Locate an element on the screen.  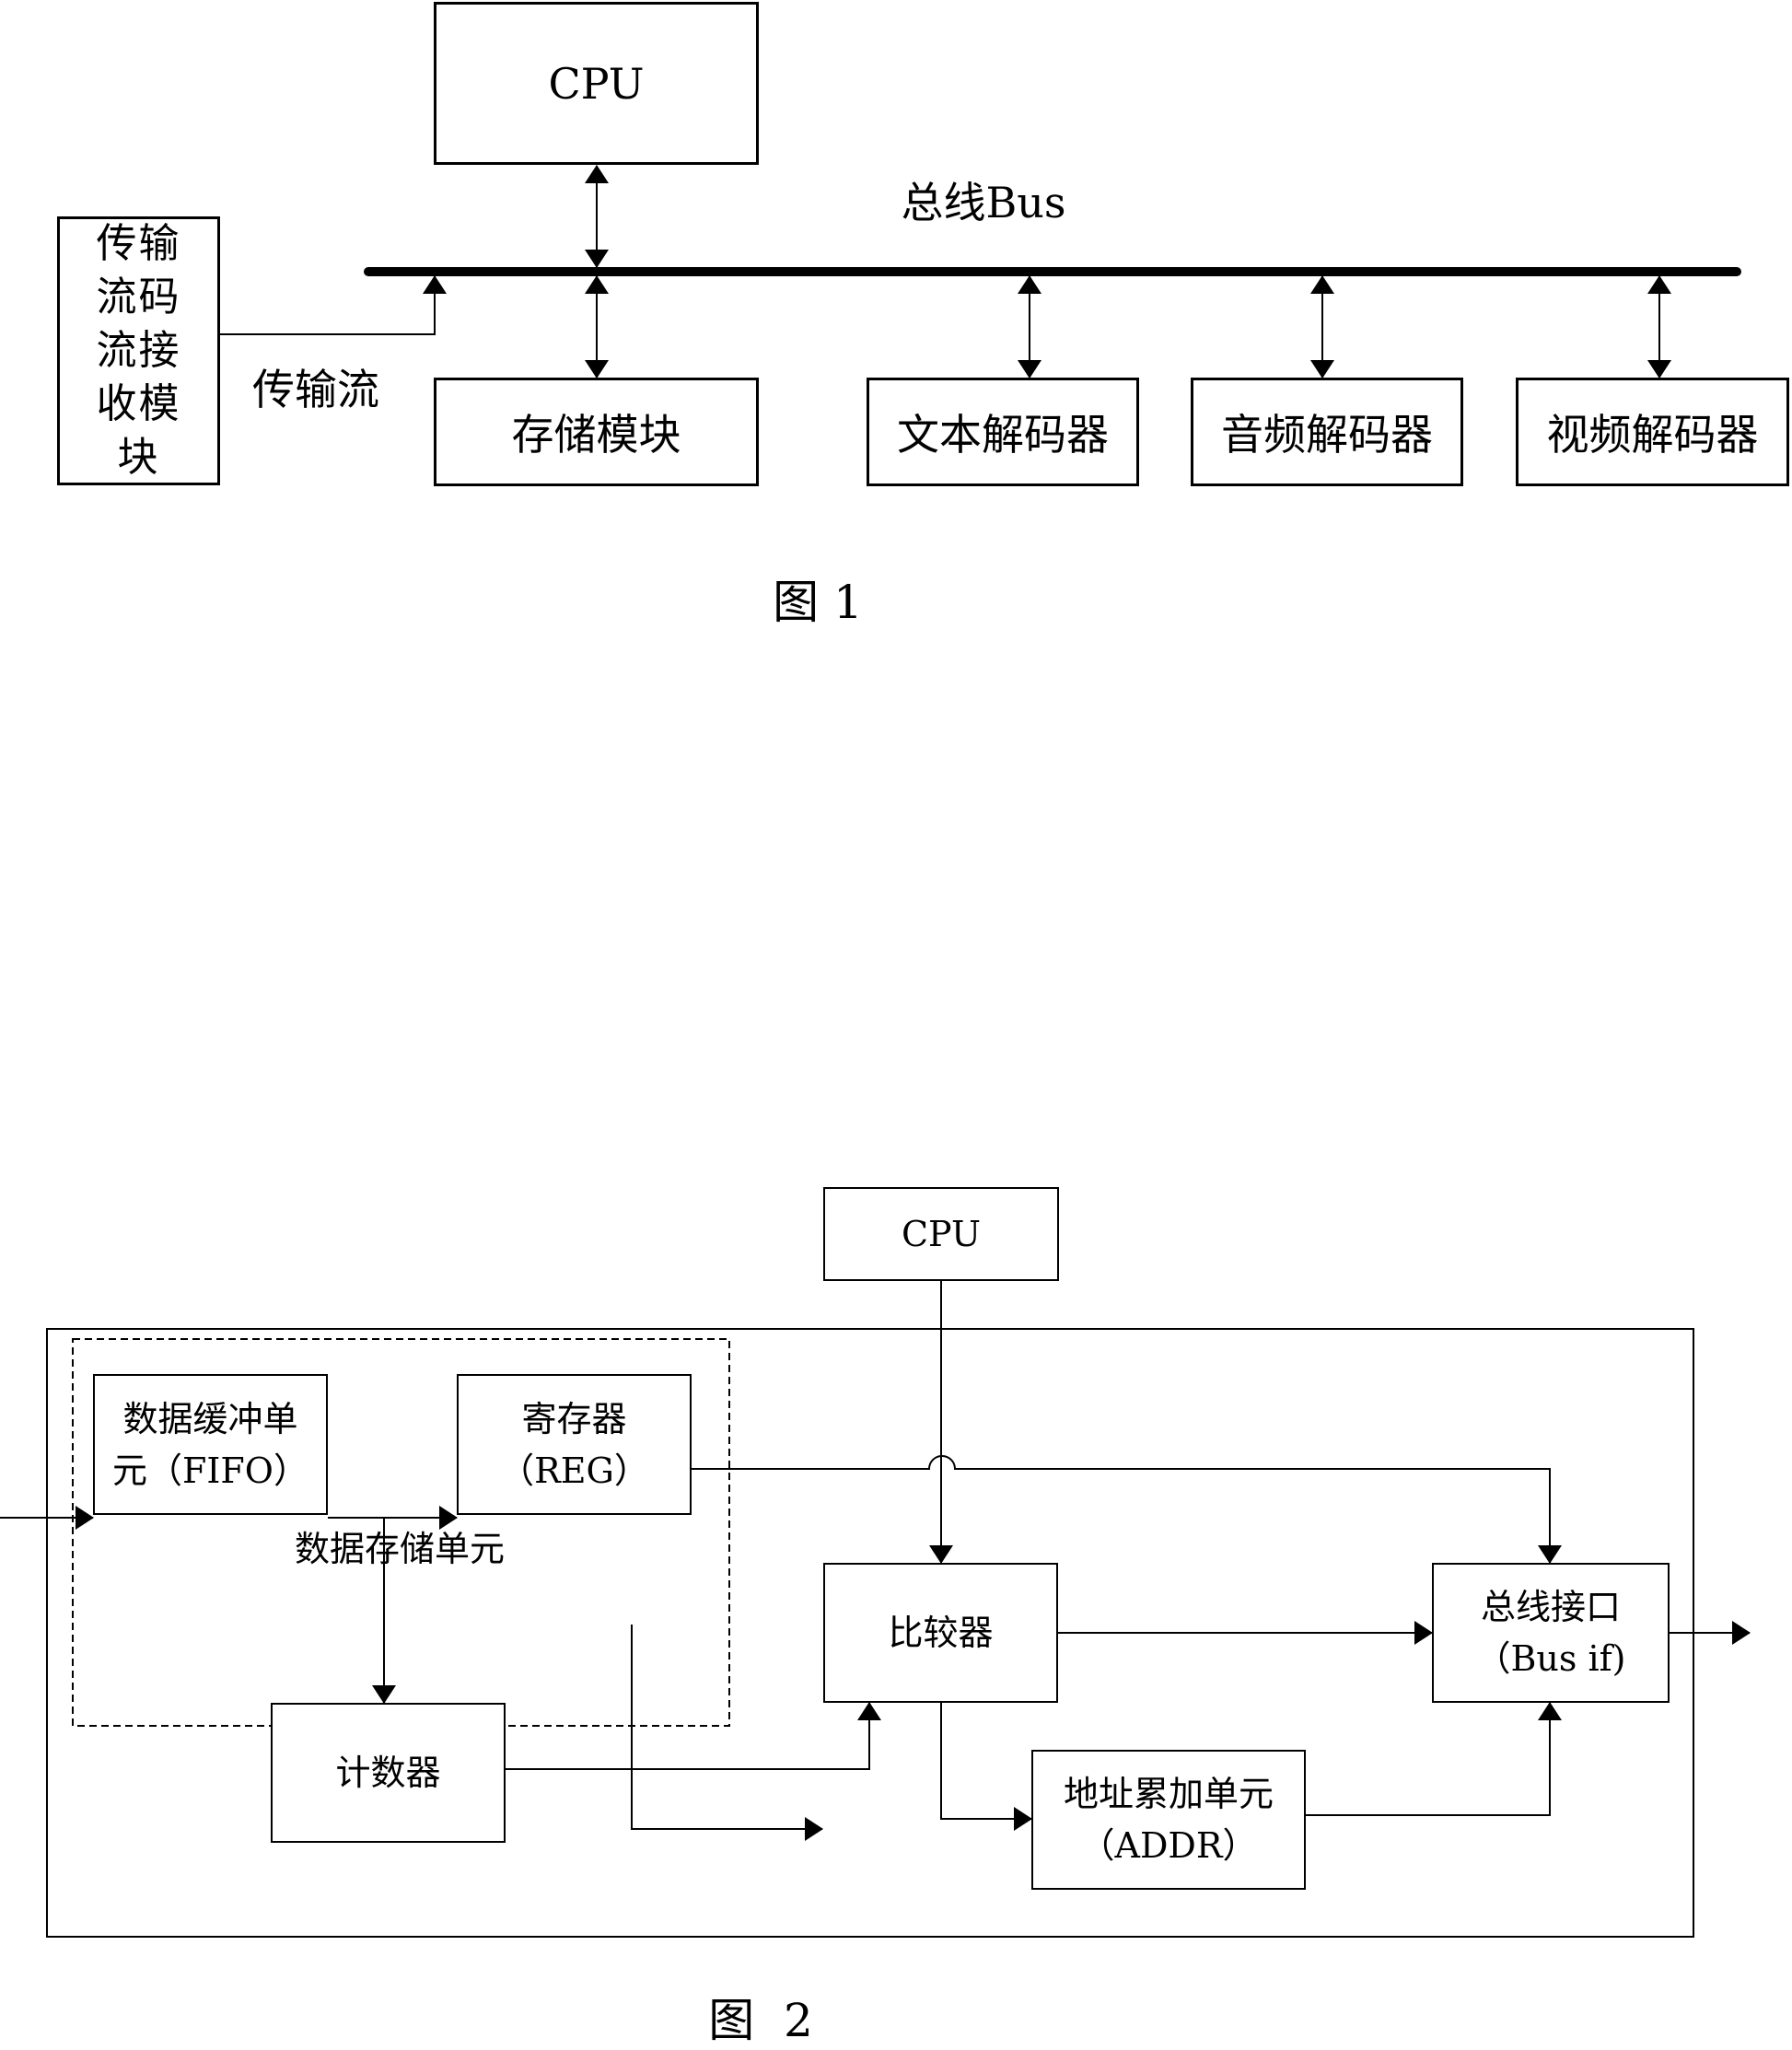
video-decoder-block: 视频解码器 is located at coordinates (1652, 432).